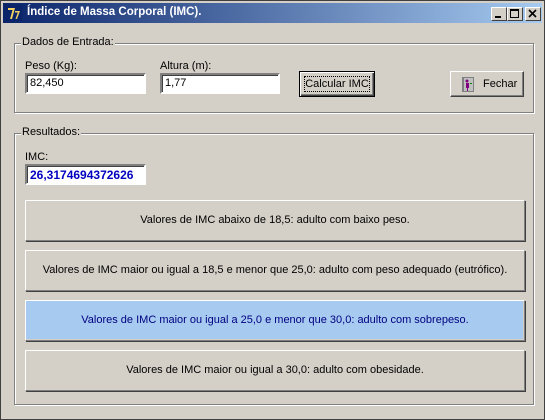  What do you see at coordinates (220, 83) in the screenshot?
I see `height-field: 1,77` at bounding box center [220, 83].